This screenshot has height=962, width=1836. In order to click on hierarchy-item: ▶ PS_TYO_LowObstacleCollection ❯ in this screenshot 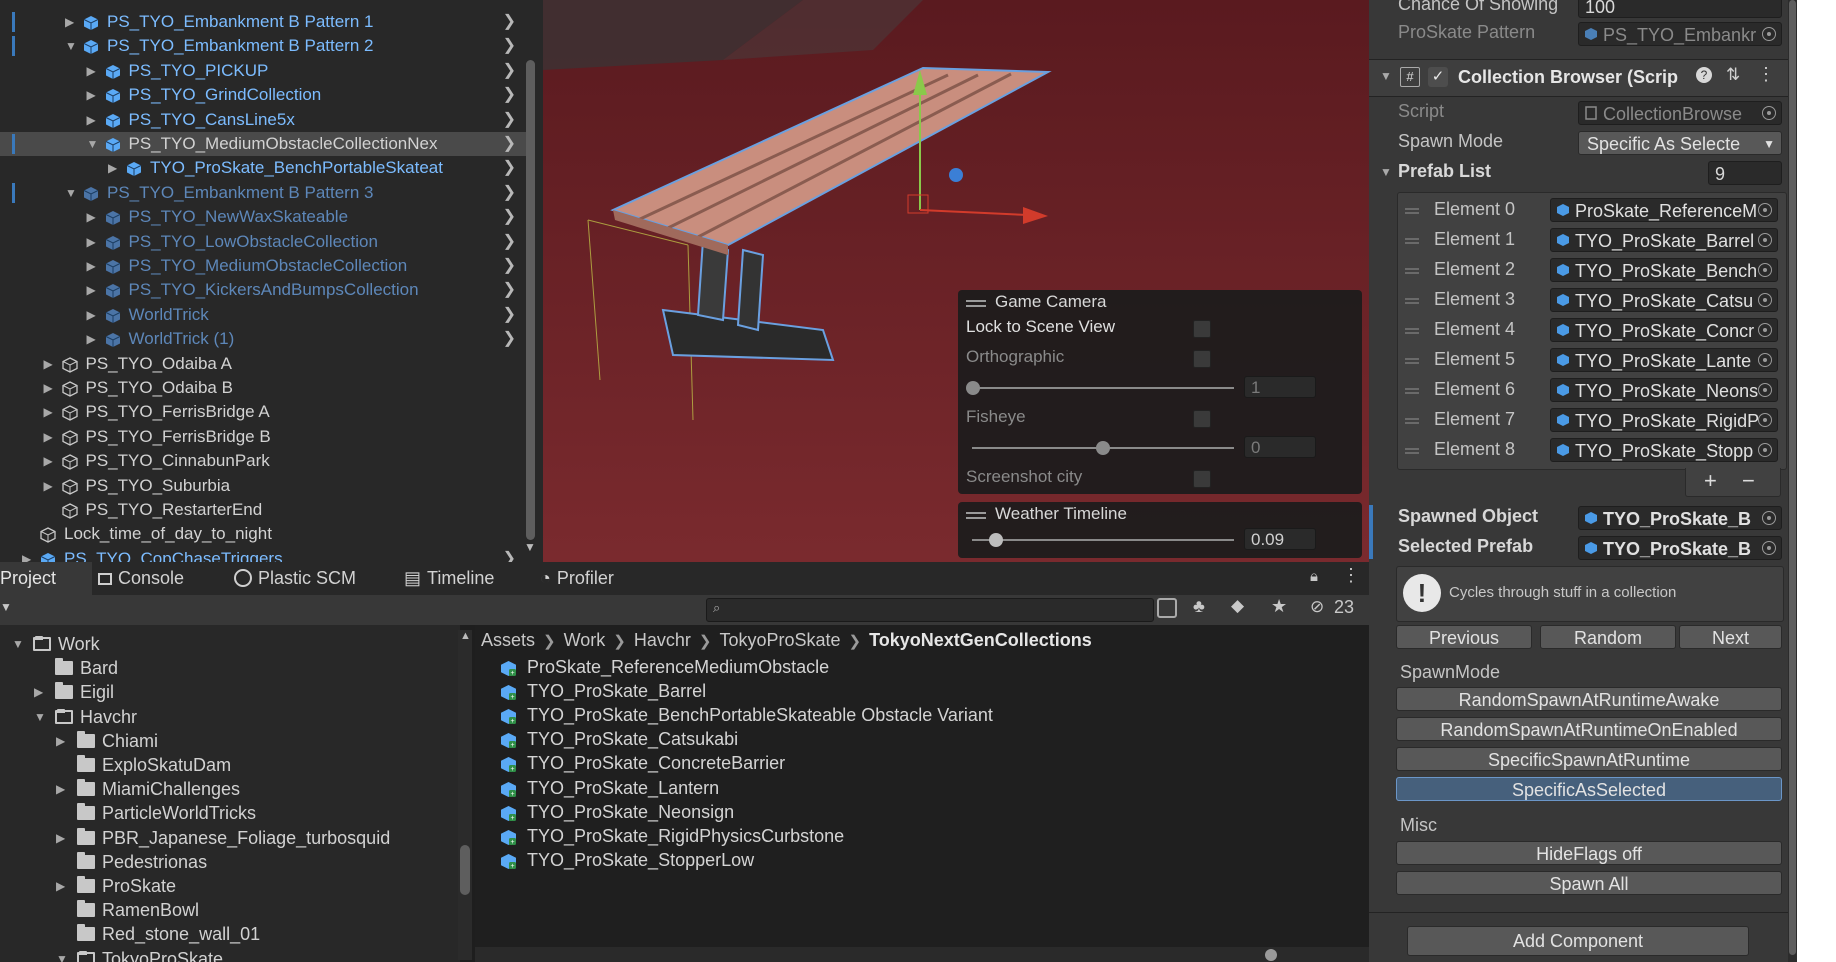, I will do `click(267, 242)`.